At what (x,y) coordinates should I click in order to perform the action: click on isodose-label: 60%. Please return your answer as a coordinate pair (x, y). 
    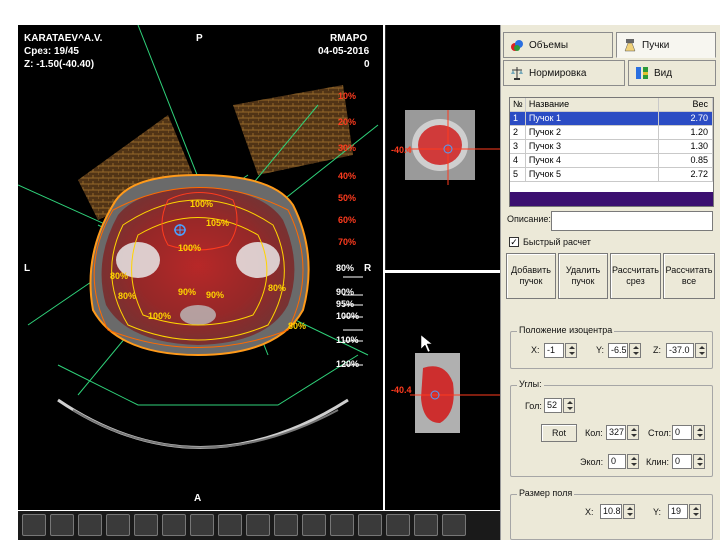
    Looking at the image, I should click on (347, 220).